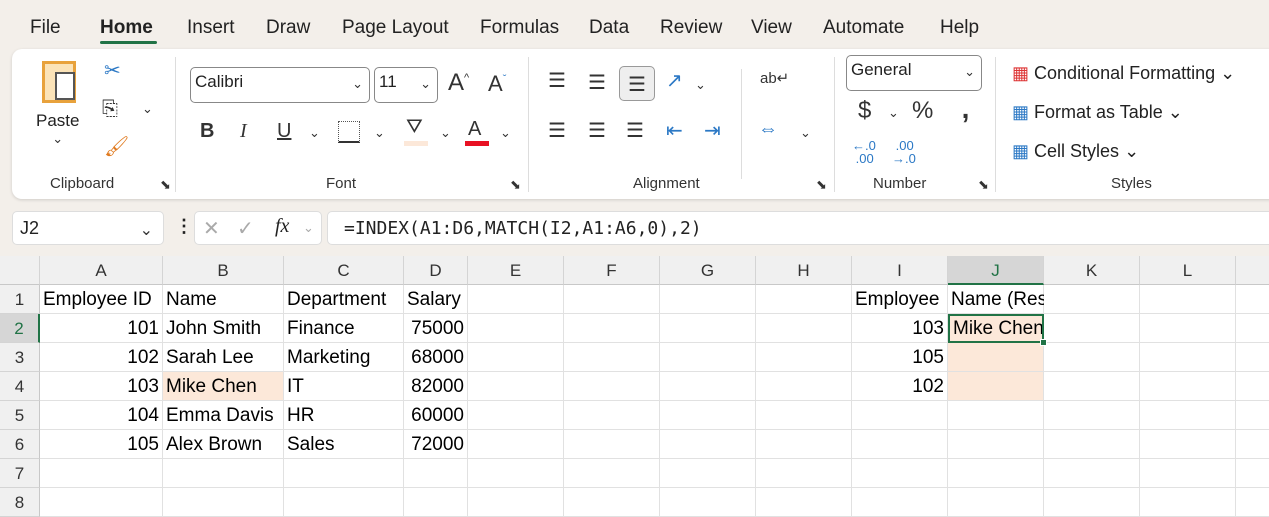  What do you see at coordinates (516, 415) in the screenshot?
I see `cell-E5` at bounding box center [516, 415].